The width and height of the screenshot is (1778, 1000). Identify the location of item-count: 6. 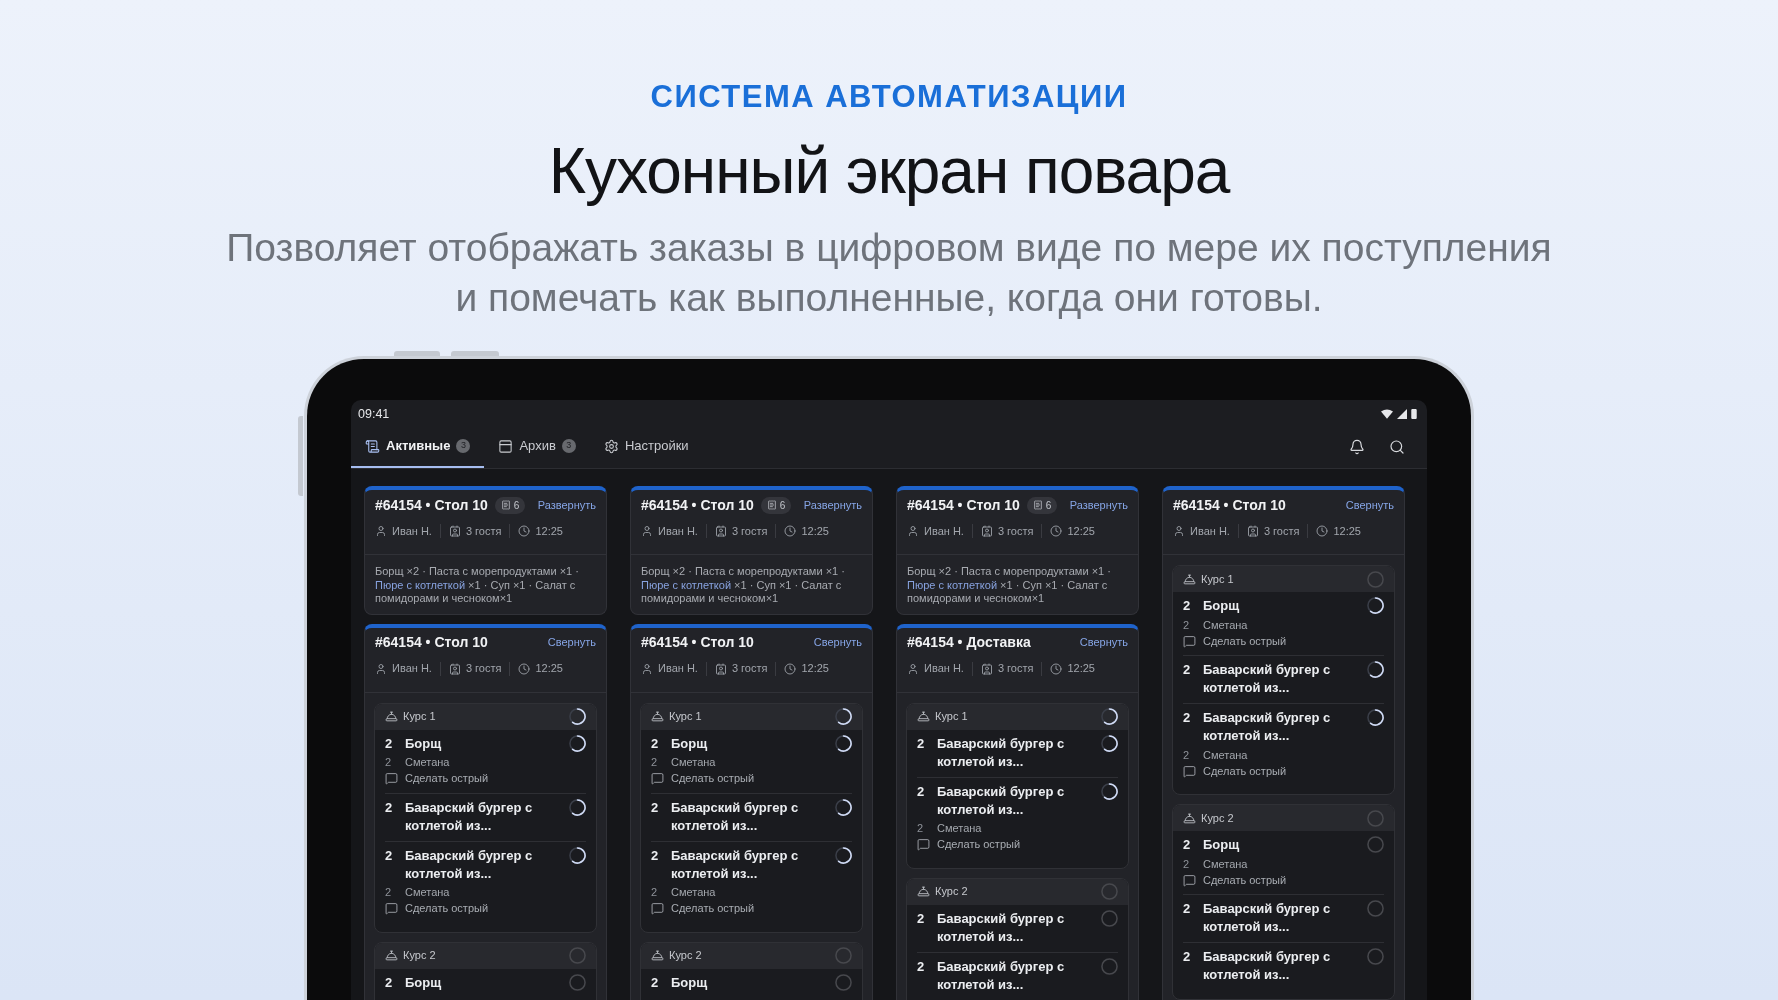
(516, 505).